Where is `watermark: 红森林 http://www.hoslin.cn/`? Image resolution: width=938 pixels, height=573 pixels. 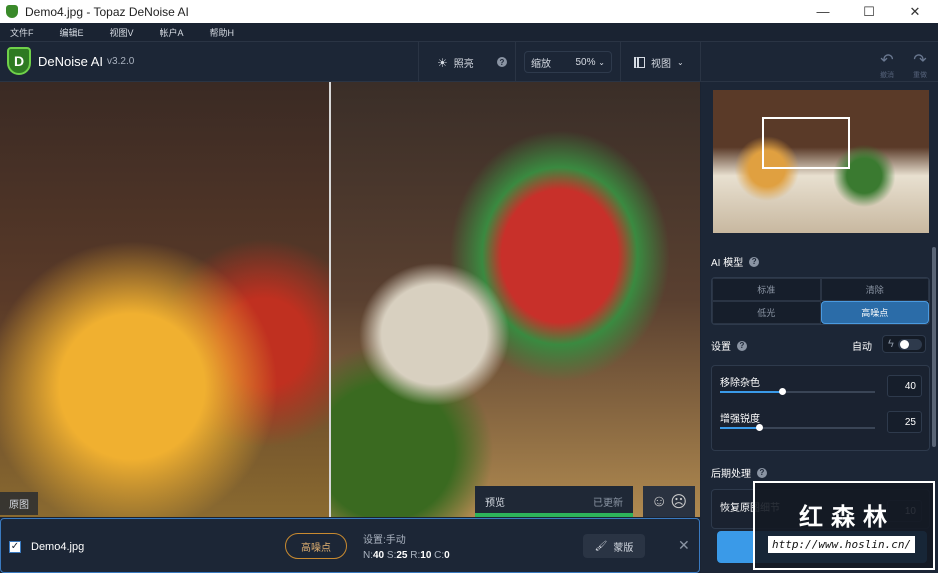
watermark: 红森林 http://www.hoslin.cn/ is located at coordinates (844, 525).